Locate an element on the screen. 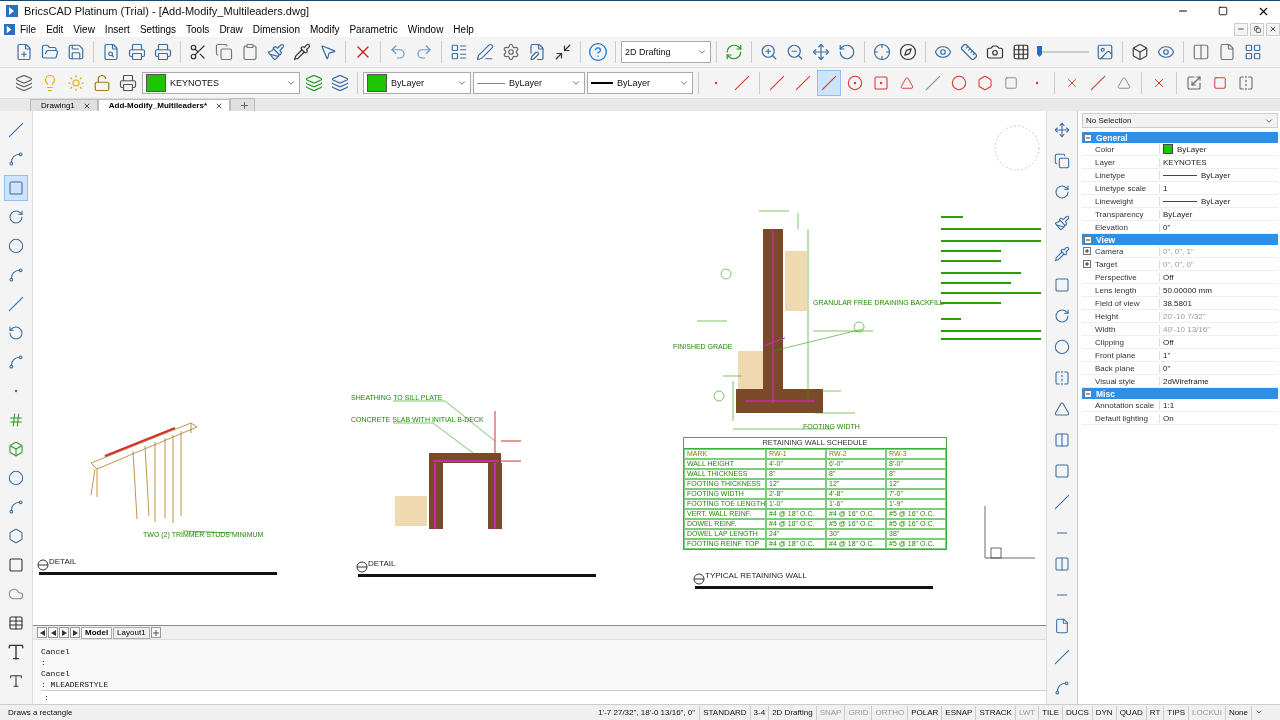 The width and height of the screenshot is (1280, 720). menu-item: Settings is located at coordinates (157, 29).